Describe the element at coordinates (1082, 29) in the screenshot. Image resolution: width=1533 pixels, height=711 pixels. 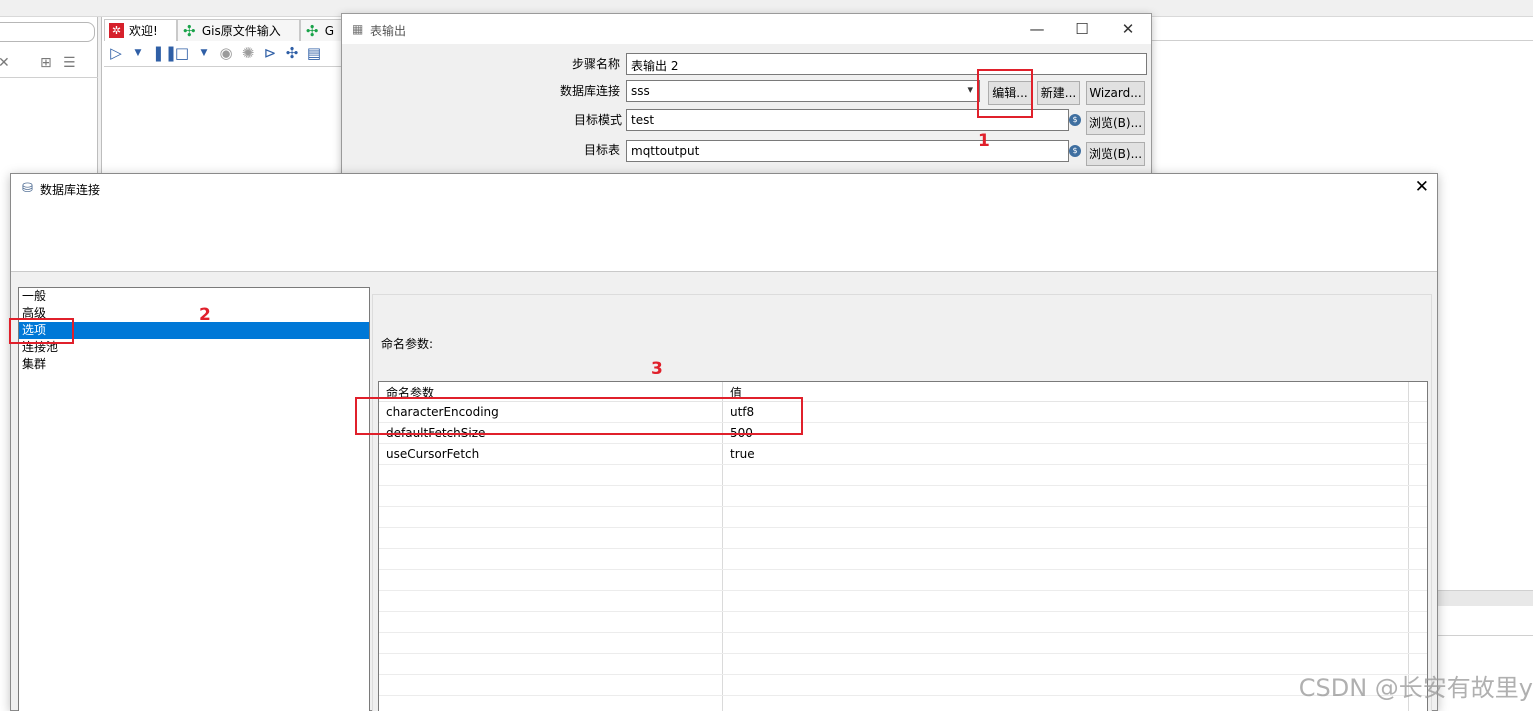
I see `maximize-icon: ☐` at that location.